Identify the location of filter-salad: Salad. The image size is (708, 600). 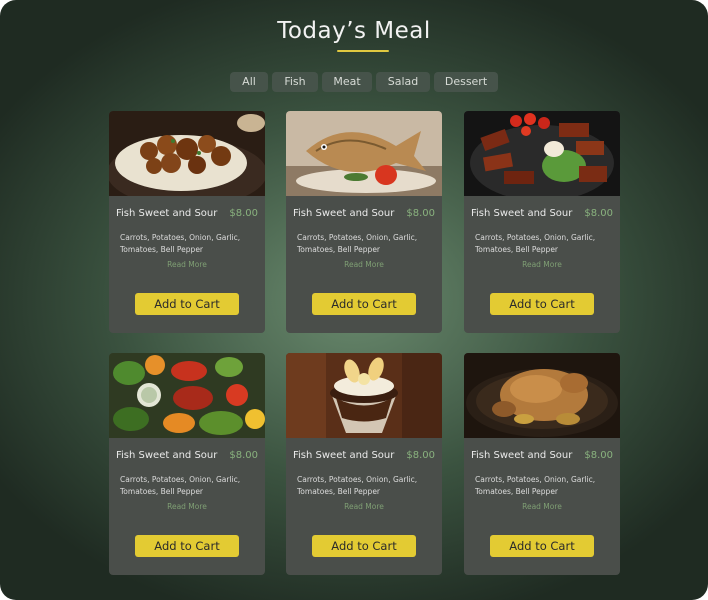
(403, 82).